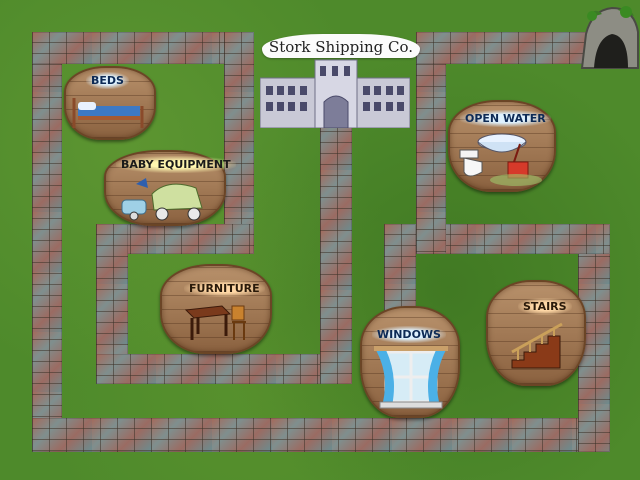 The image size is (640, 480). I want to click on cave-icon, so click(609, 37).